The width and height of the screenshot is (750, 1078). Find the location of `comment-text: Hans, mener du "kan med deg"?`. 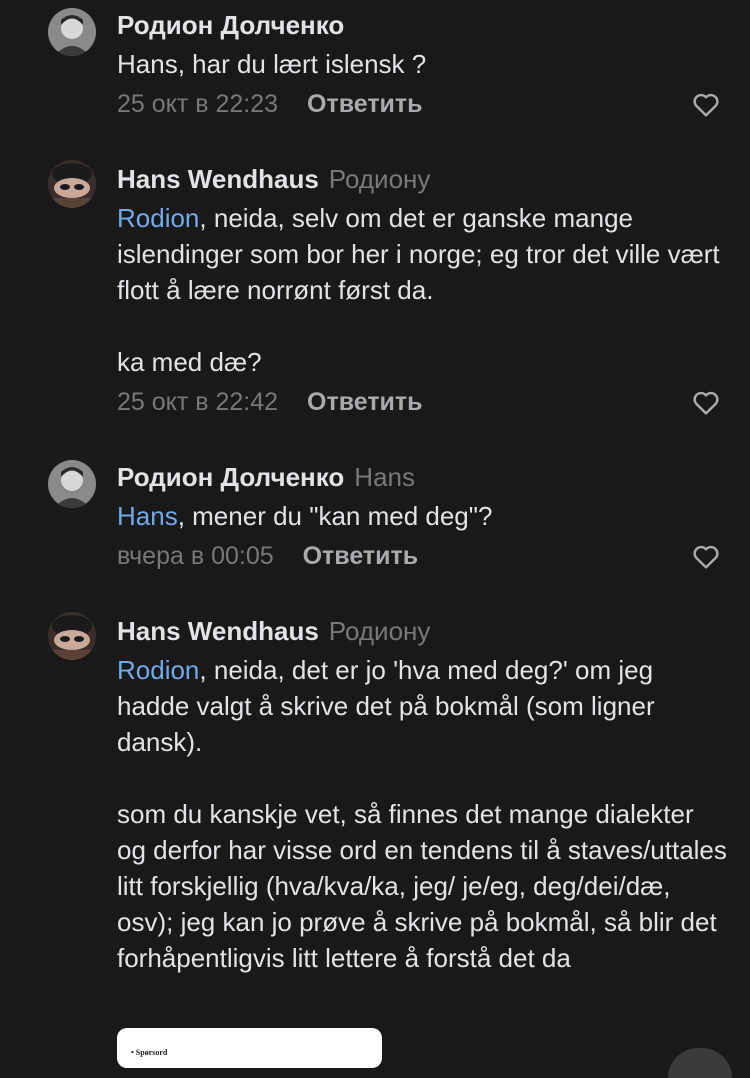

comment-text: Hans, mener du "kan med deg"? is located at coordinates (422, 516).